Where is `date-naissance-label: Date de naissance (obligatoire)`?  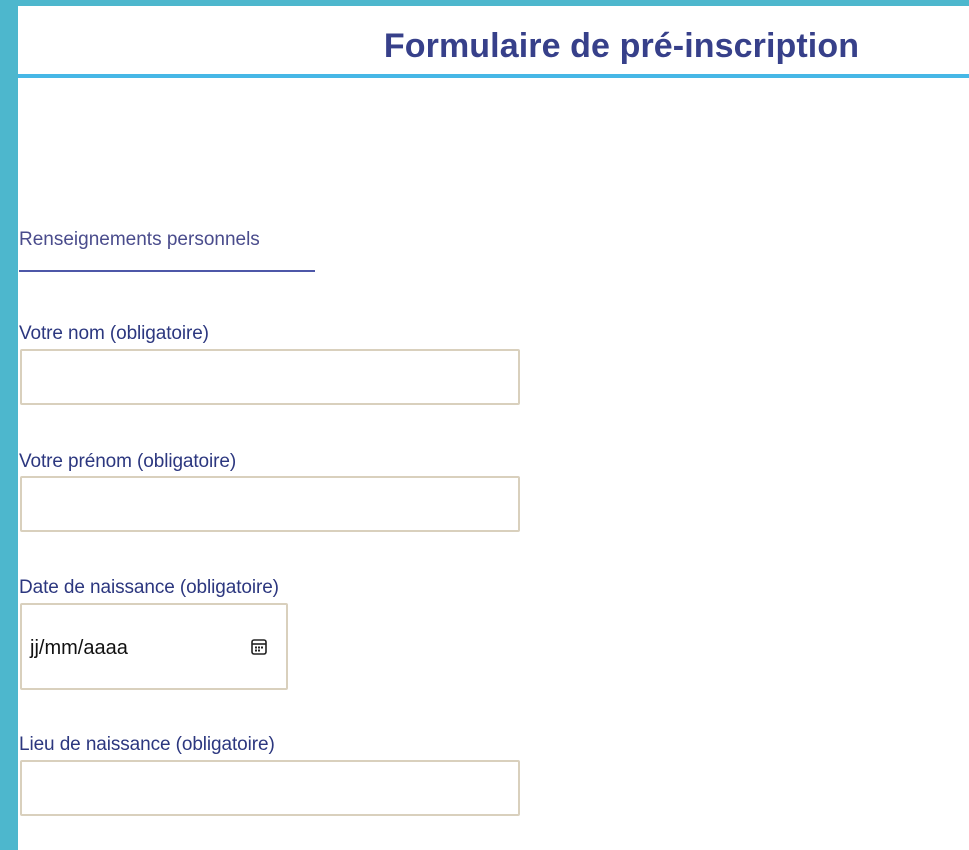
date-naissance-label: Date de naissance (obligatoire) is located at coordinates (149, 587).